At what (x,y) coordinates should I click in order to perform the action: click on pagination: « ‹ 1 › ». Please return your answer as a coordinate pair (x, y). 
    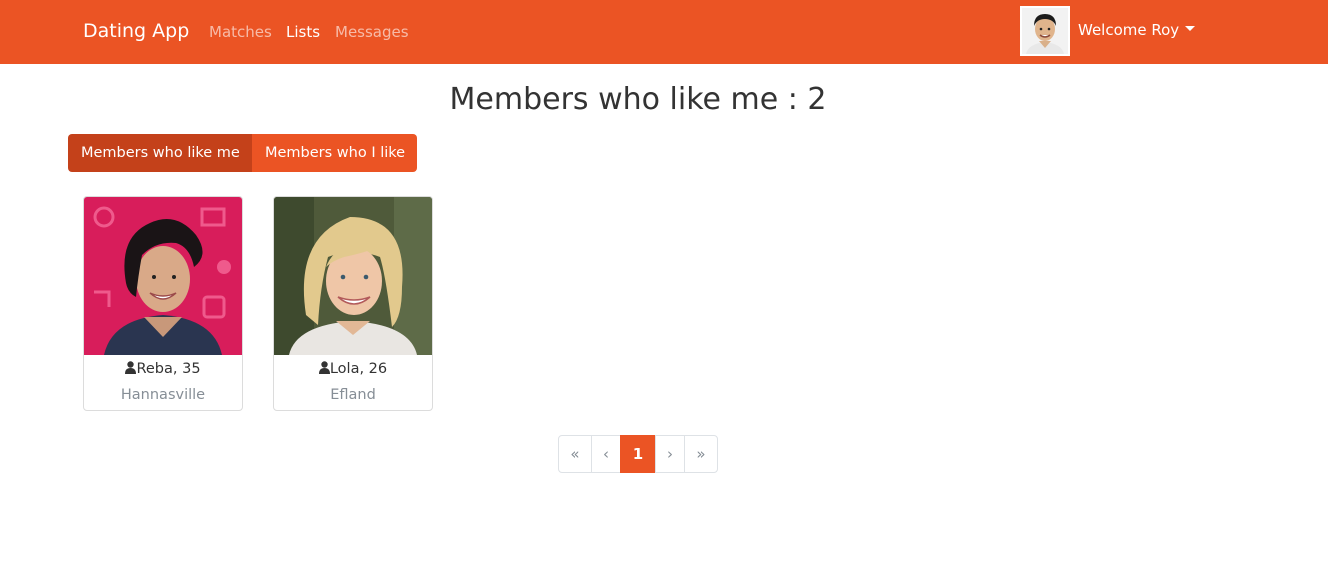
    Looking at the image, I should click on (638, 454).